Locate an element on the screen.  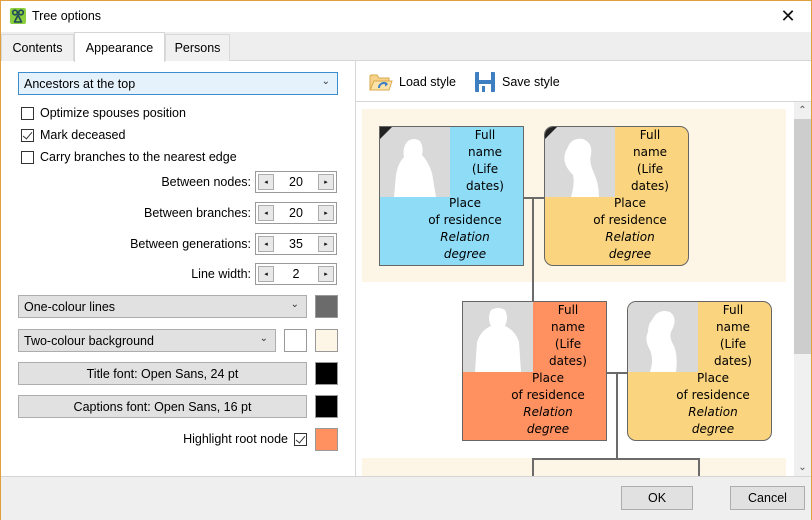
background-style-value: Two-colour background is located at coordinates (89, 340).